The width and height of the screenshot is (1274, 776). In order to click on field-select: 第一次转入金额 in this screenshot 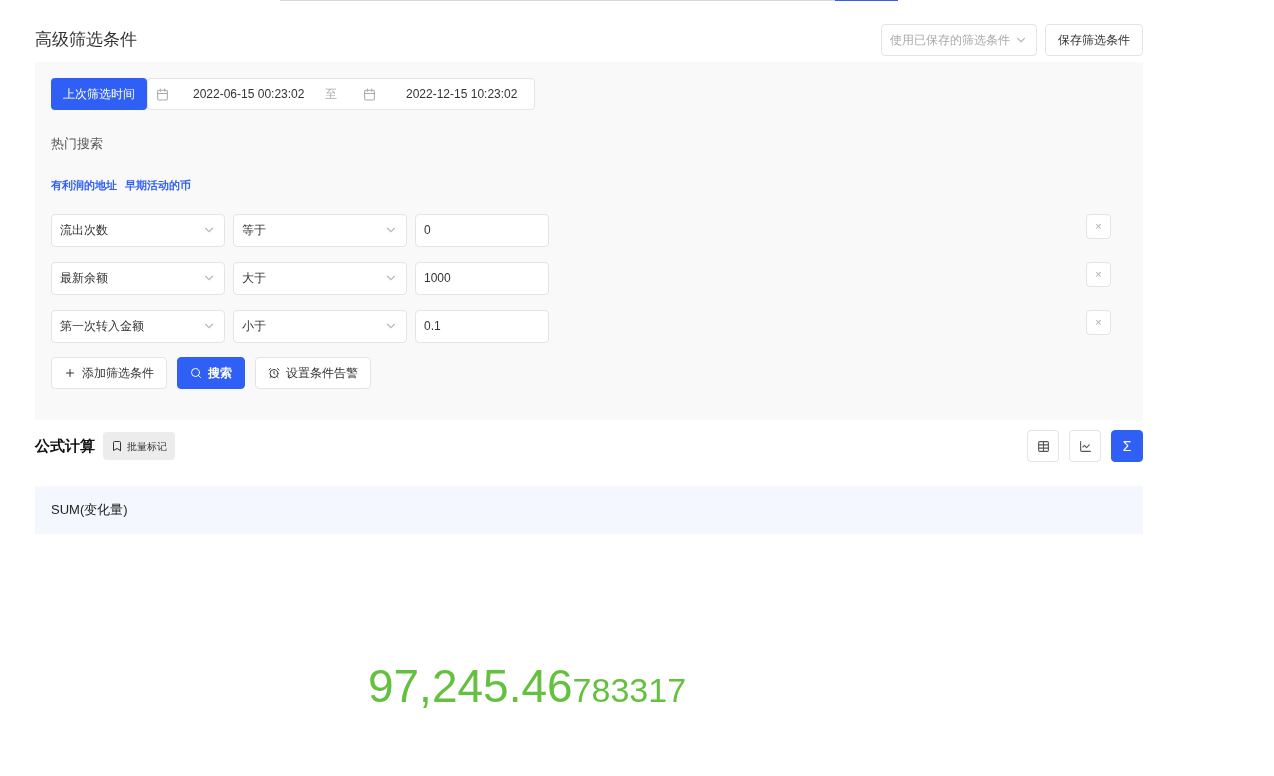, I will do `click(138, 326)`.